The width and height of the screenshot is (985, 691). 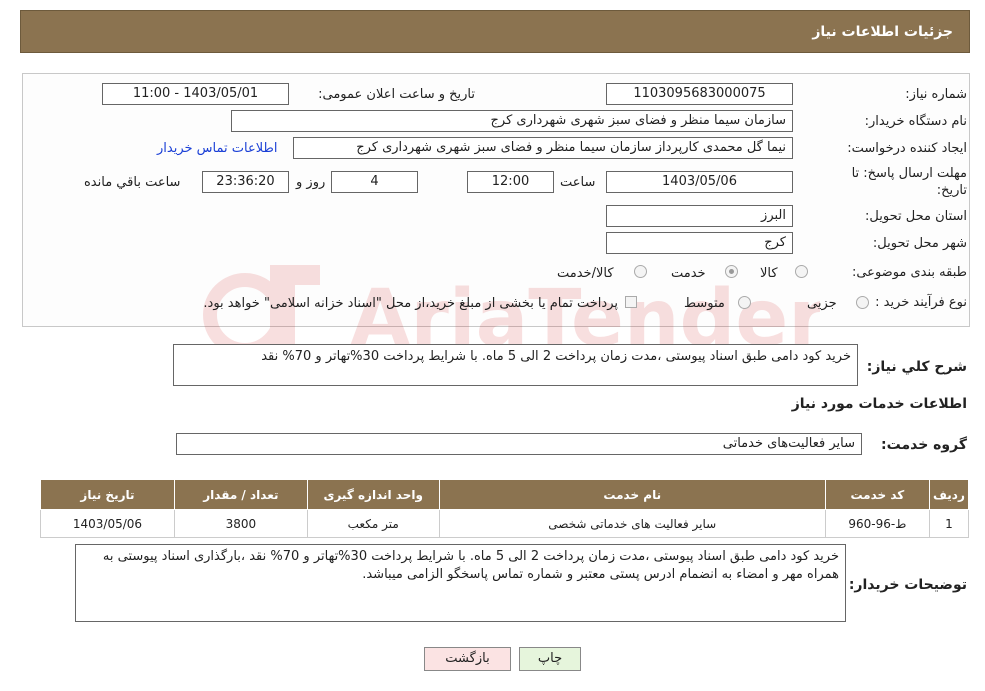 What do you see at coordinates (907, 148) in the screenshot?
I see `requester-label: ایجاد کننده درخواست:` at bounding box center [907, 148].